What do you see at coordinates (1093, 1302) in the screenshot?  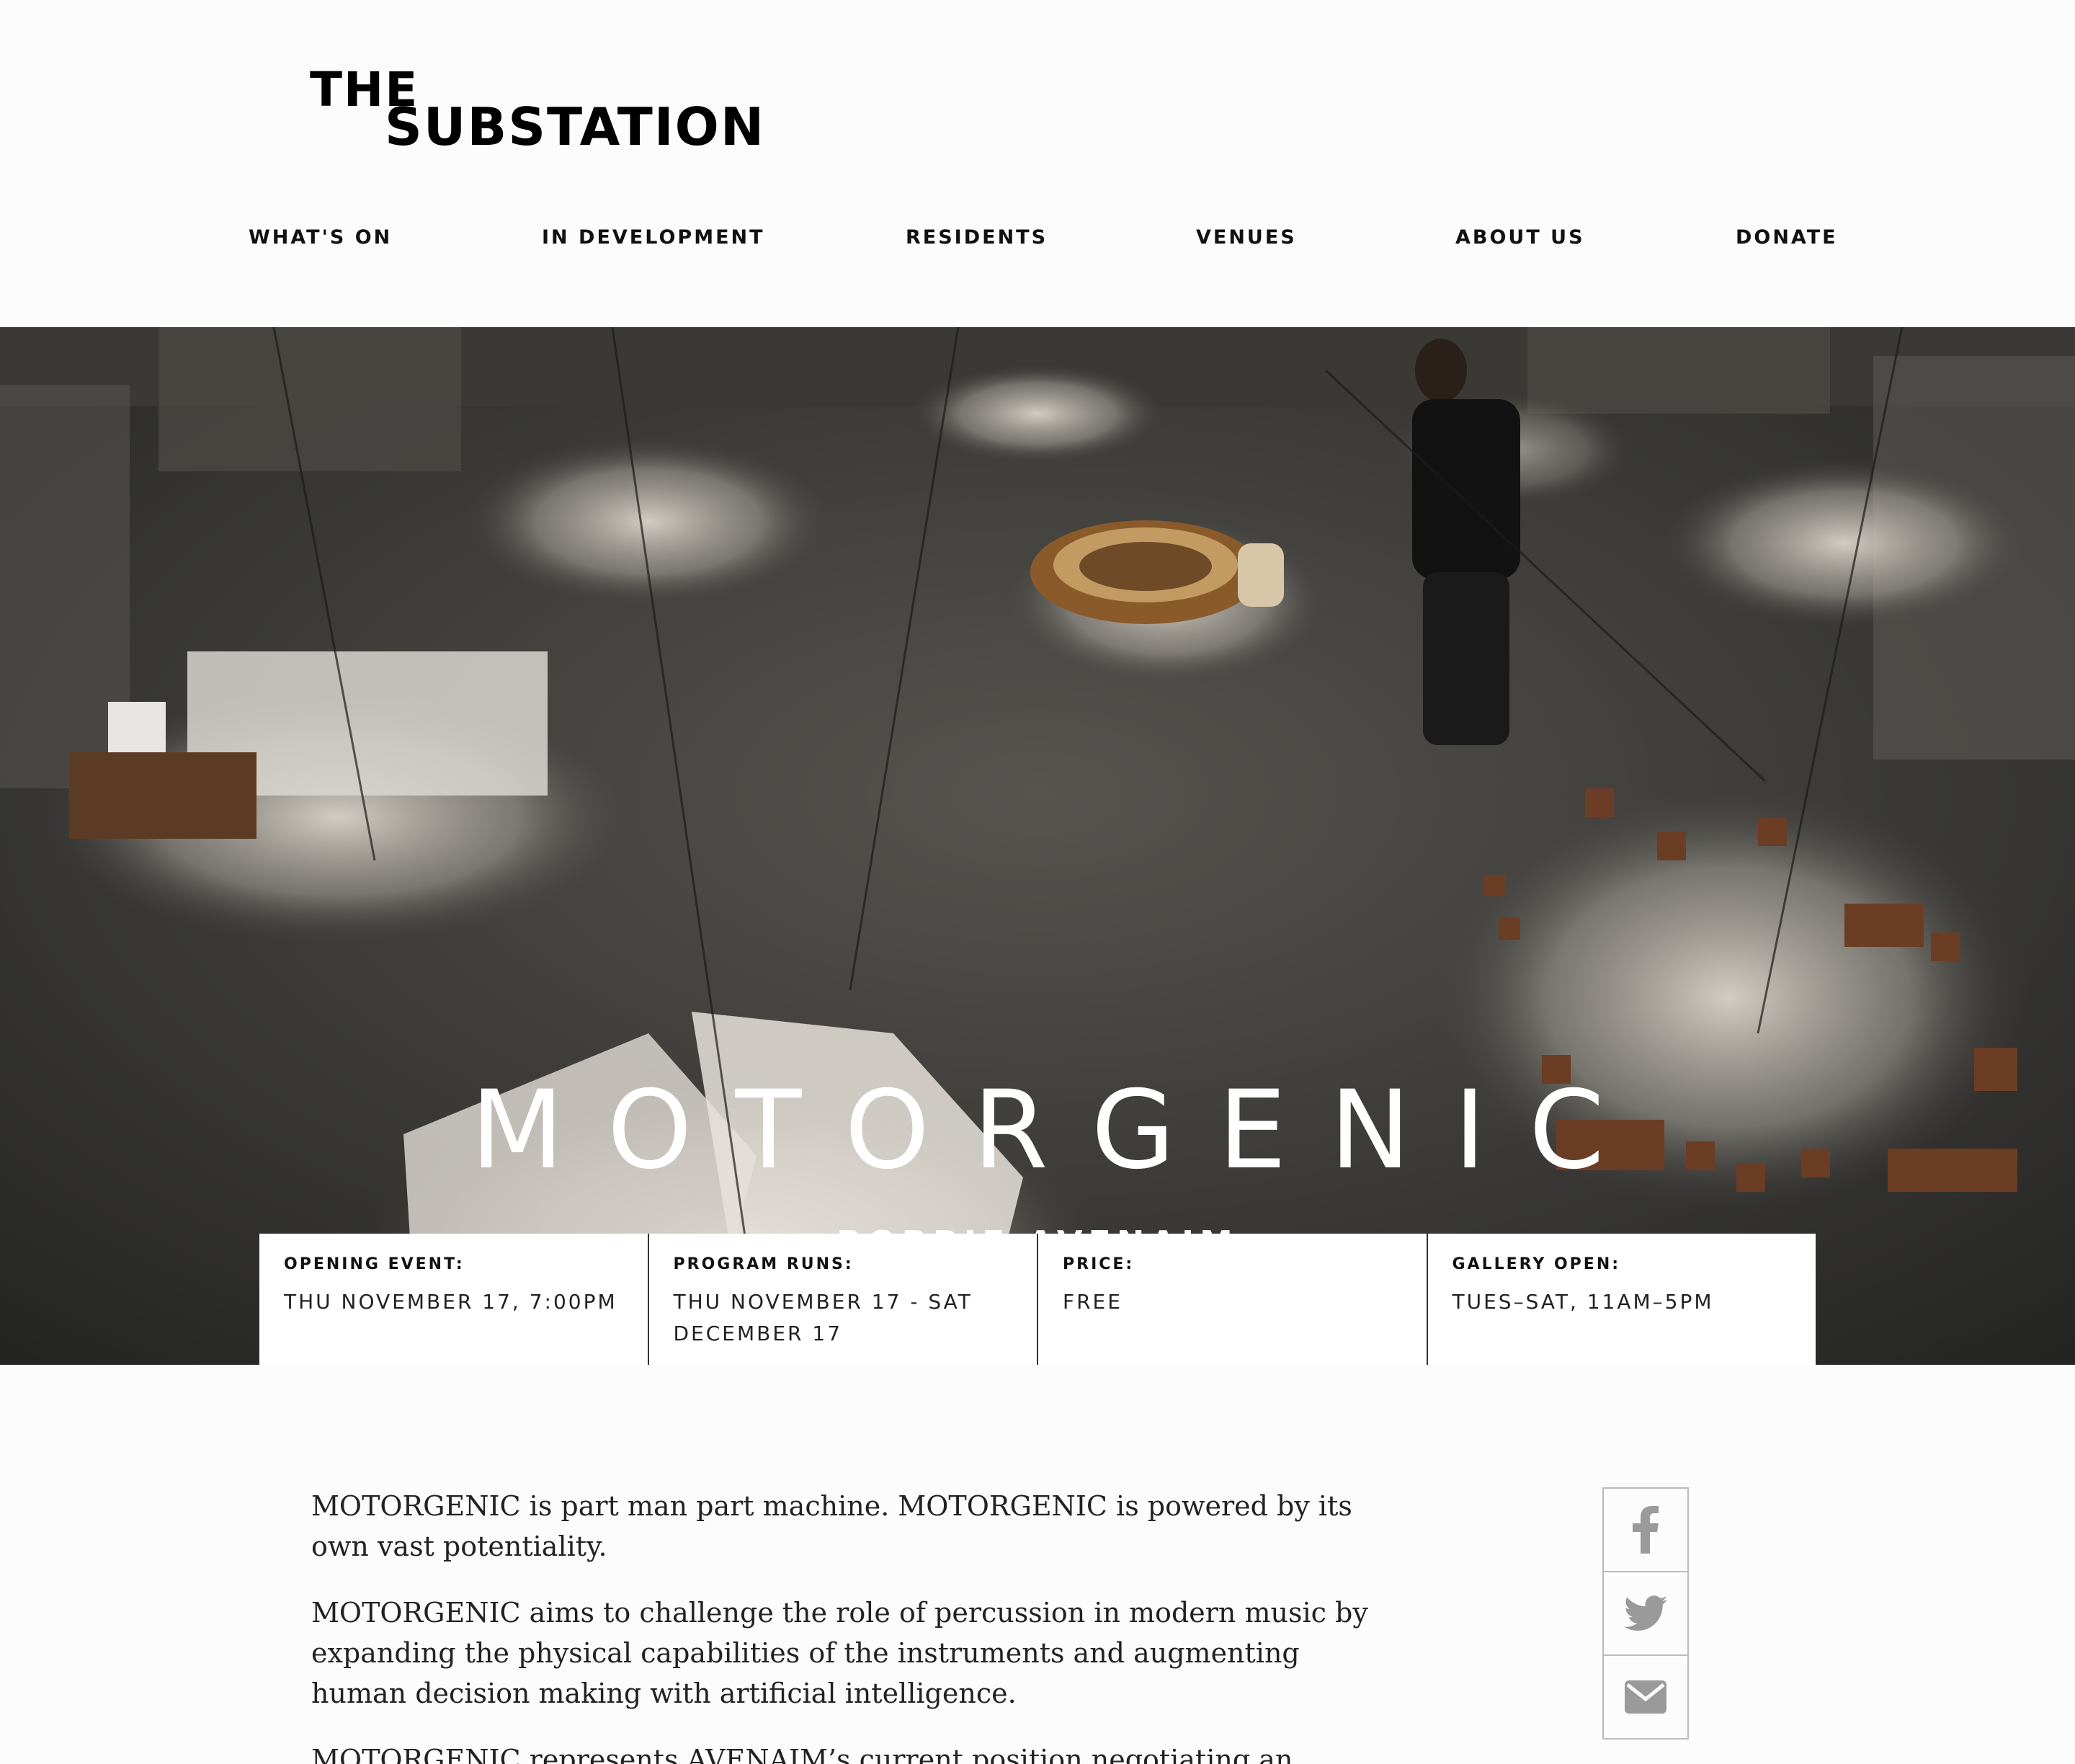 I see `info-value: FREE` at bounding box center [1093, 1302].